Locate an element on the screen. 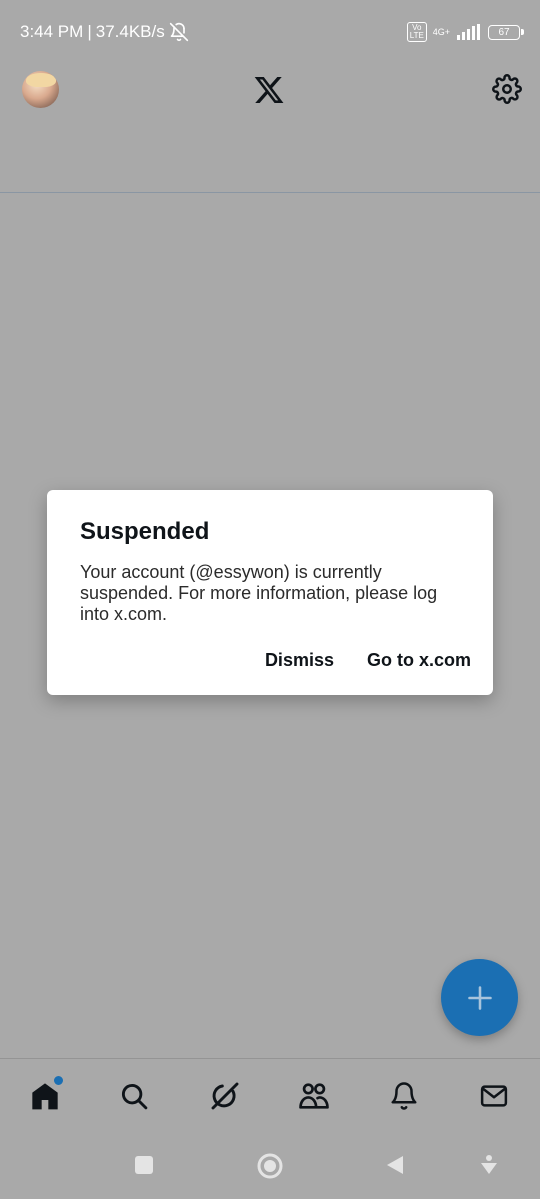 The width and height of the screenshot is (540, 1199). plus-icon is located at coordinates (479, 997).